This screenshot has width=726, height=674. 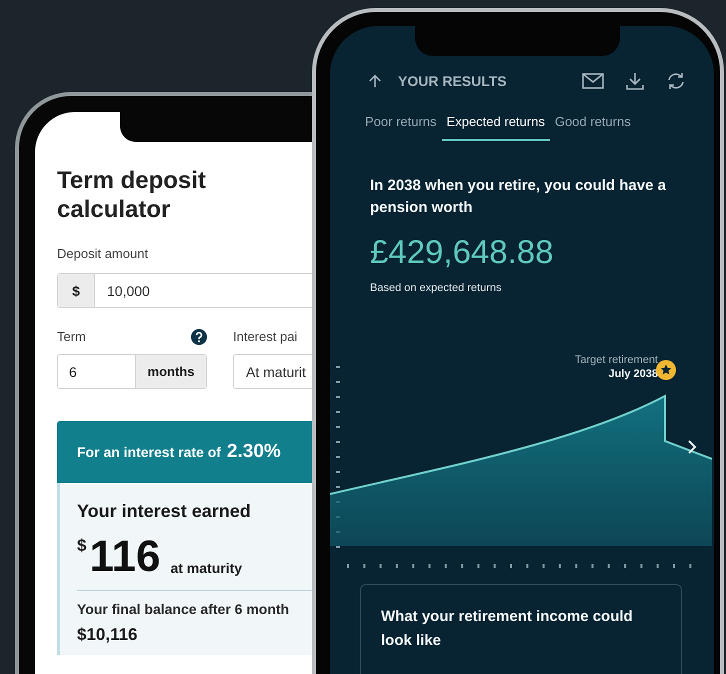 I want to click on rate-value: 2.30%, so click(x=253, y=452).